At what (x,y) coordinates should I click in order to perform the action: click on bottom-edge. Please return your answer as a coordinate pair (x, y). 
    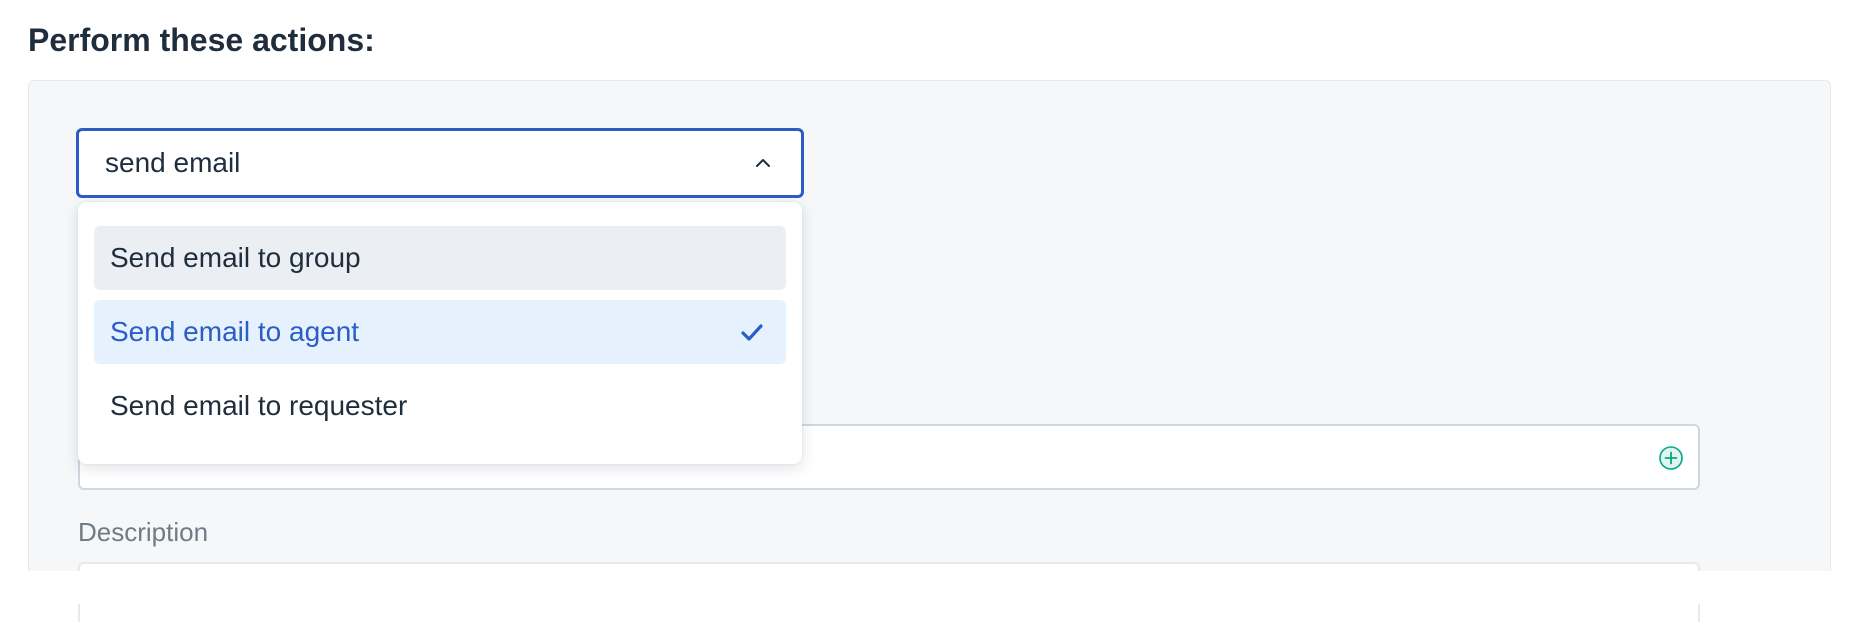
    Looking at the image, I should click on (930, 587).